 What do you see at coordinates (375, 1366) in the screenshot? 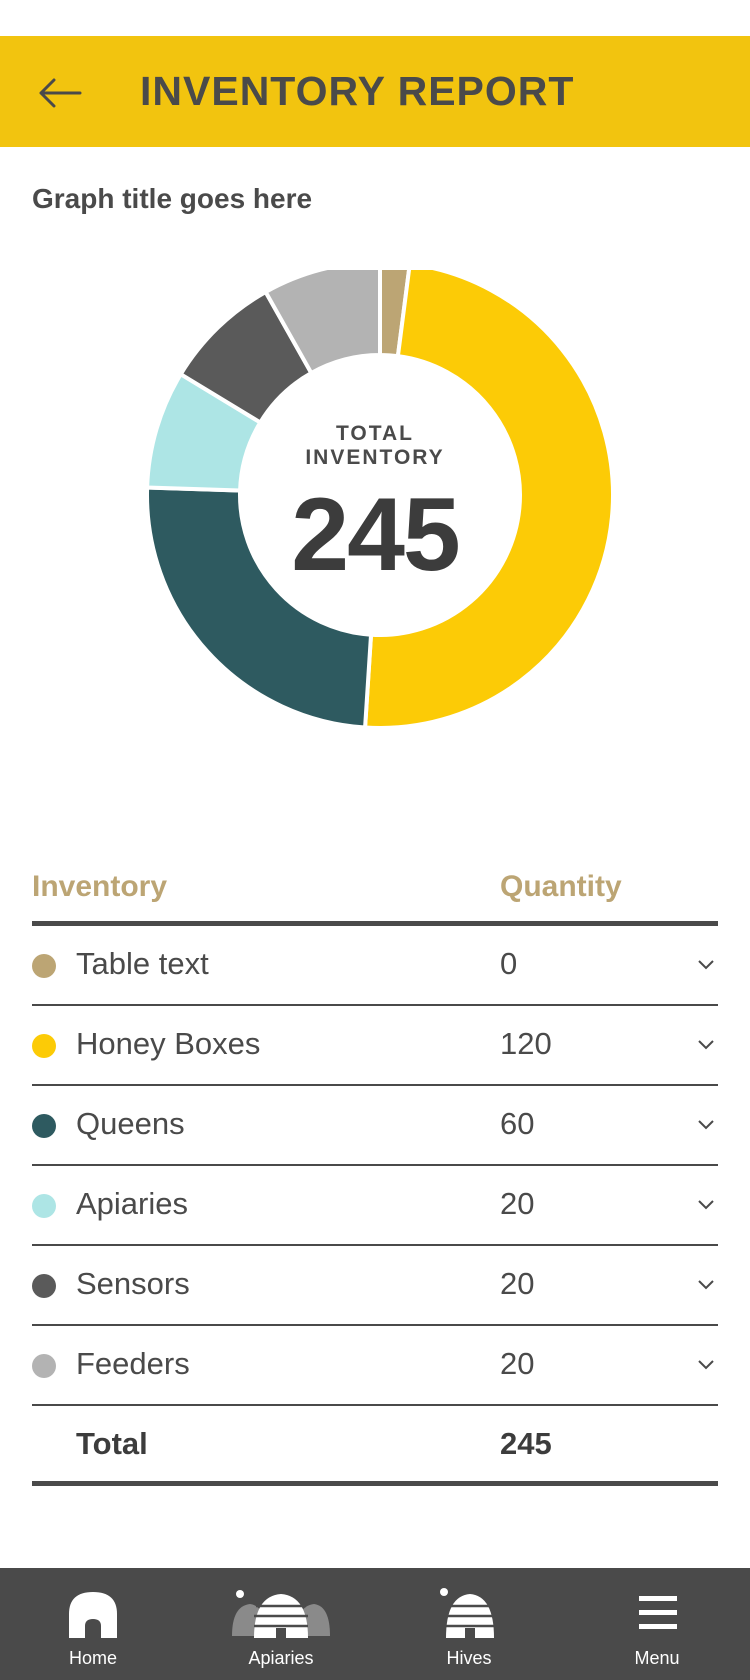
I see `table-row: Feeders 20` at bounding box center [375, 1366].